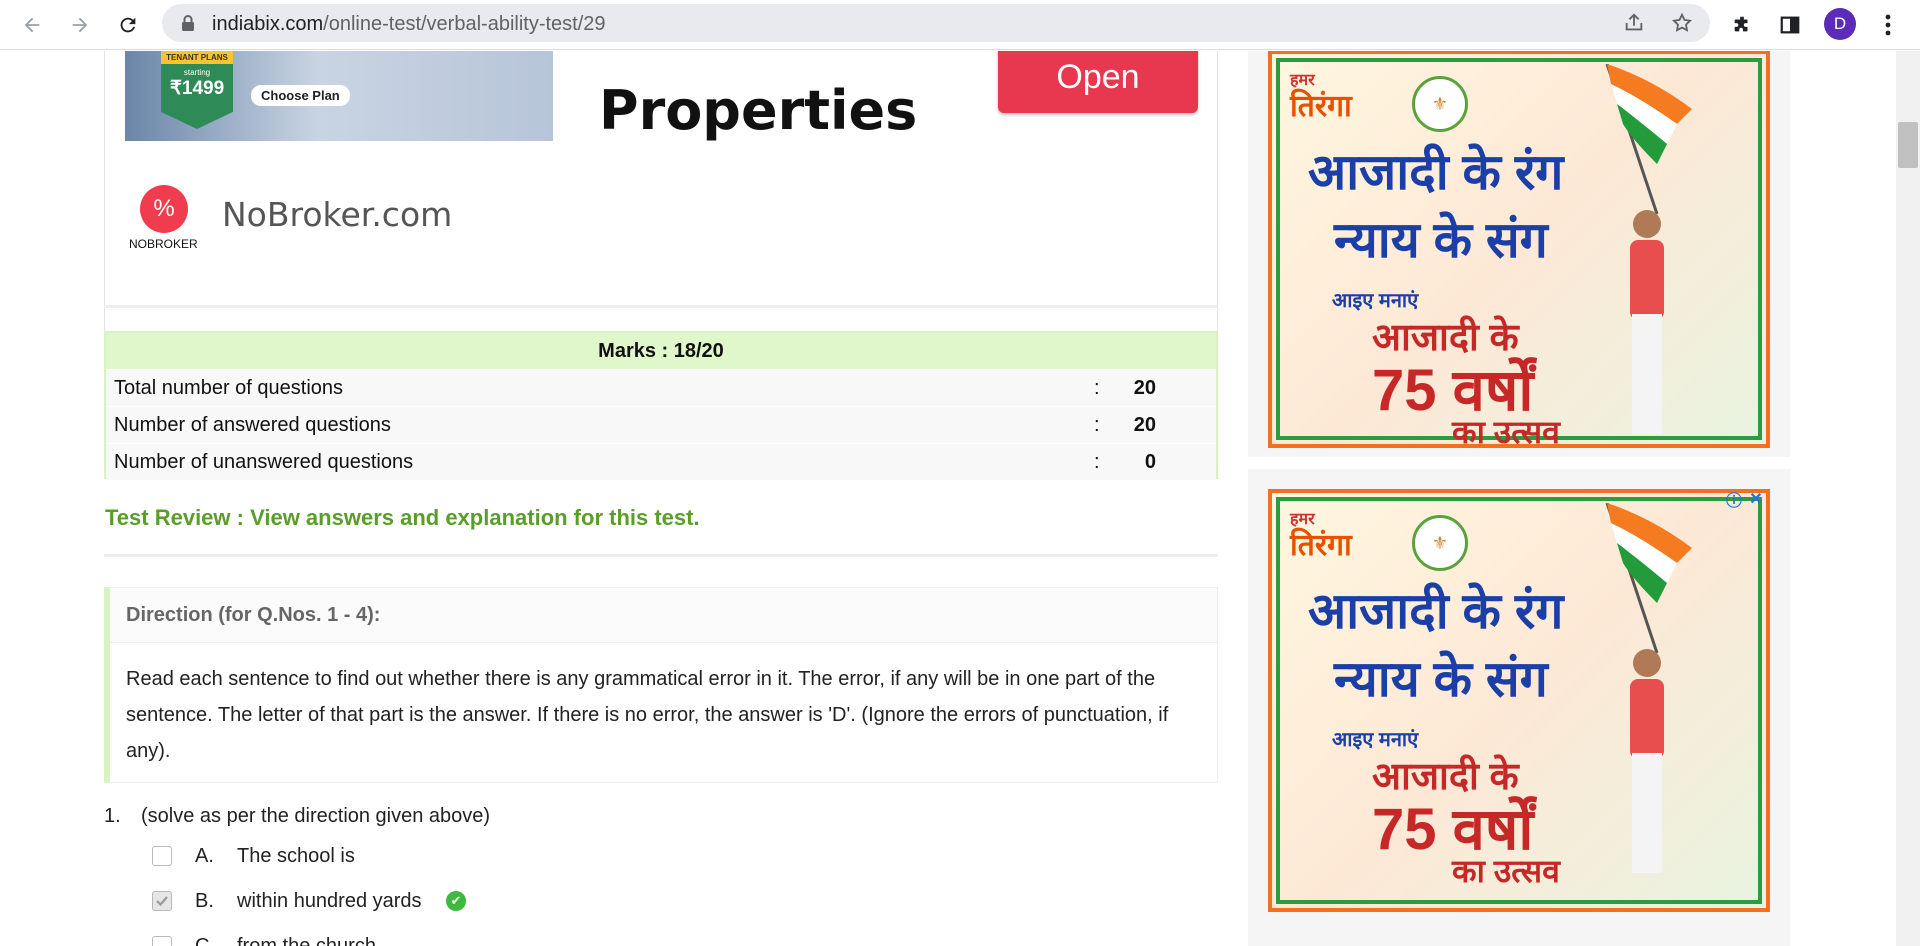 This screenshot has height=946, width=1920. I want to click on ad-open-button: Open, so click(1098, 82).